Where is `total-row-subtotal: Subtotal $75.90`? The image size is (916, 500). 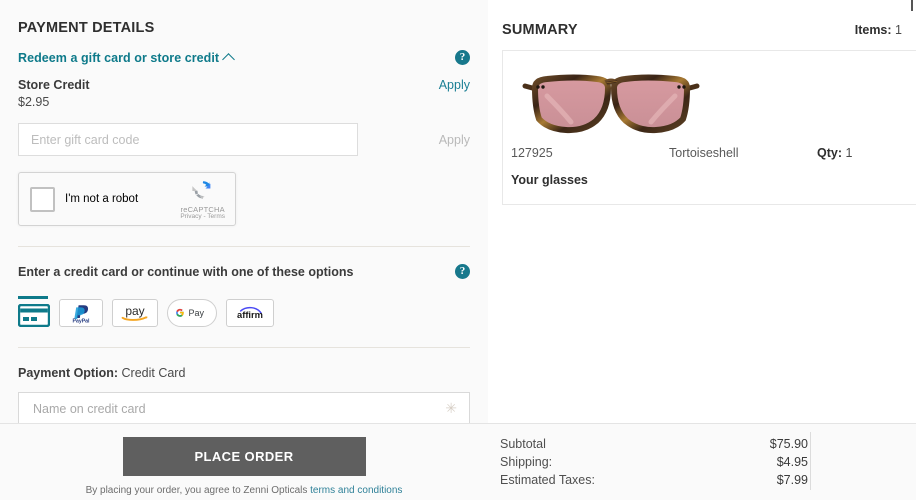 total-row-subtotal: Subtotal $75.90 is located at coordinates (654, 444).